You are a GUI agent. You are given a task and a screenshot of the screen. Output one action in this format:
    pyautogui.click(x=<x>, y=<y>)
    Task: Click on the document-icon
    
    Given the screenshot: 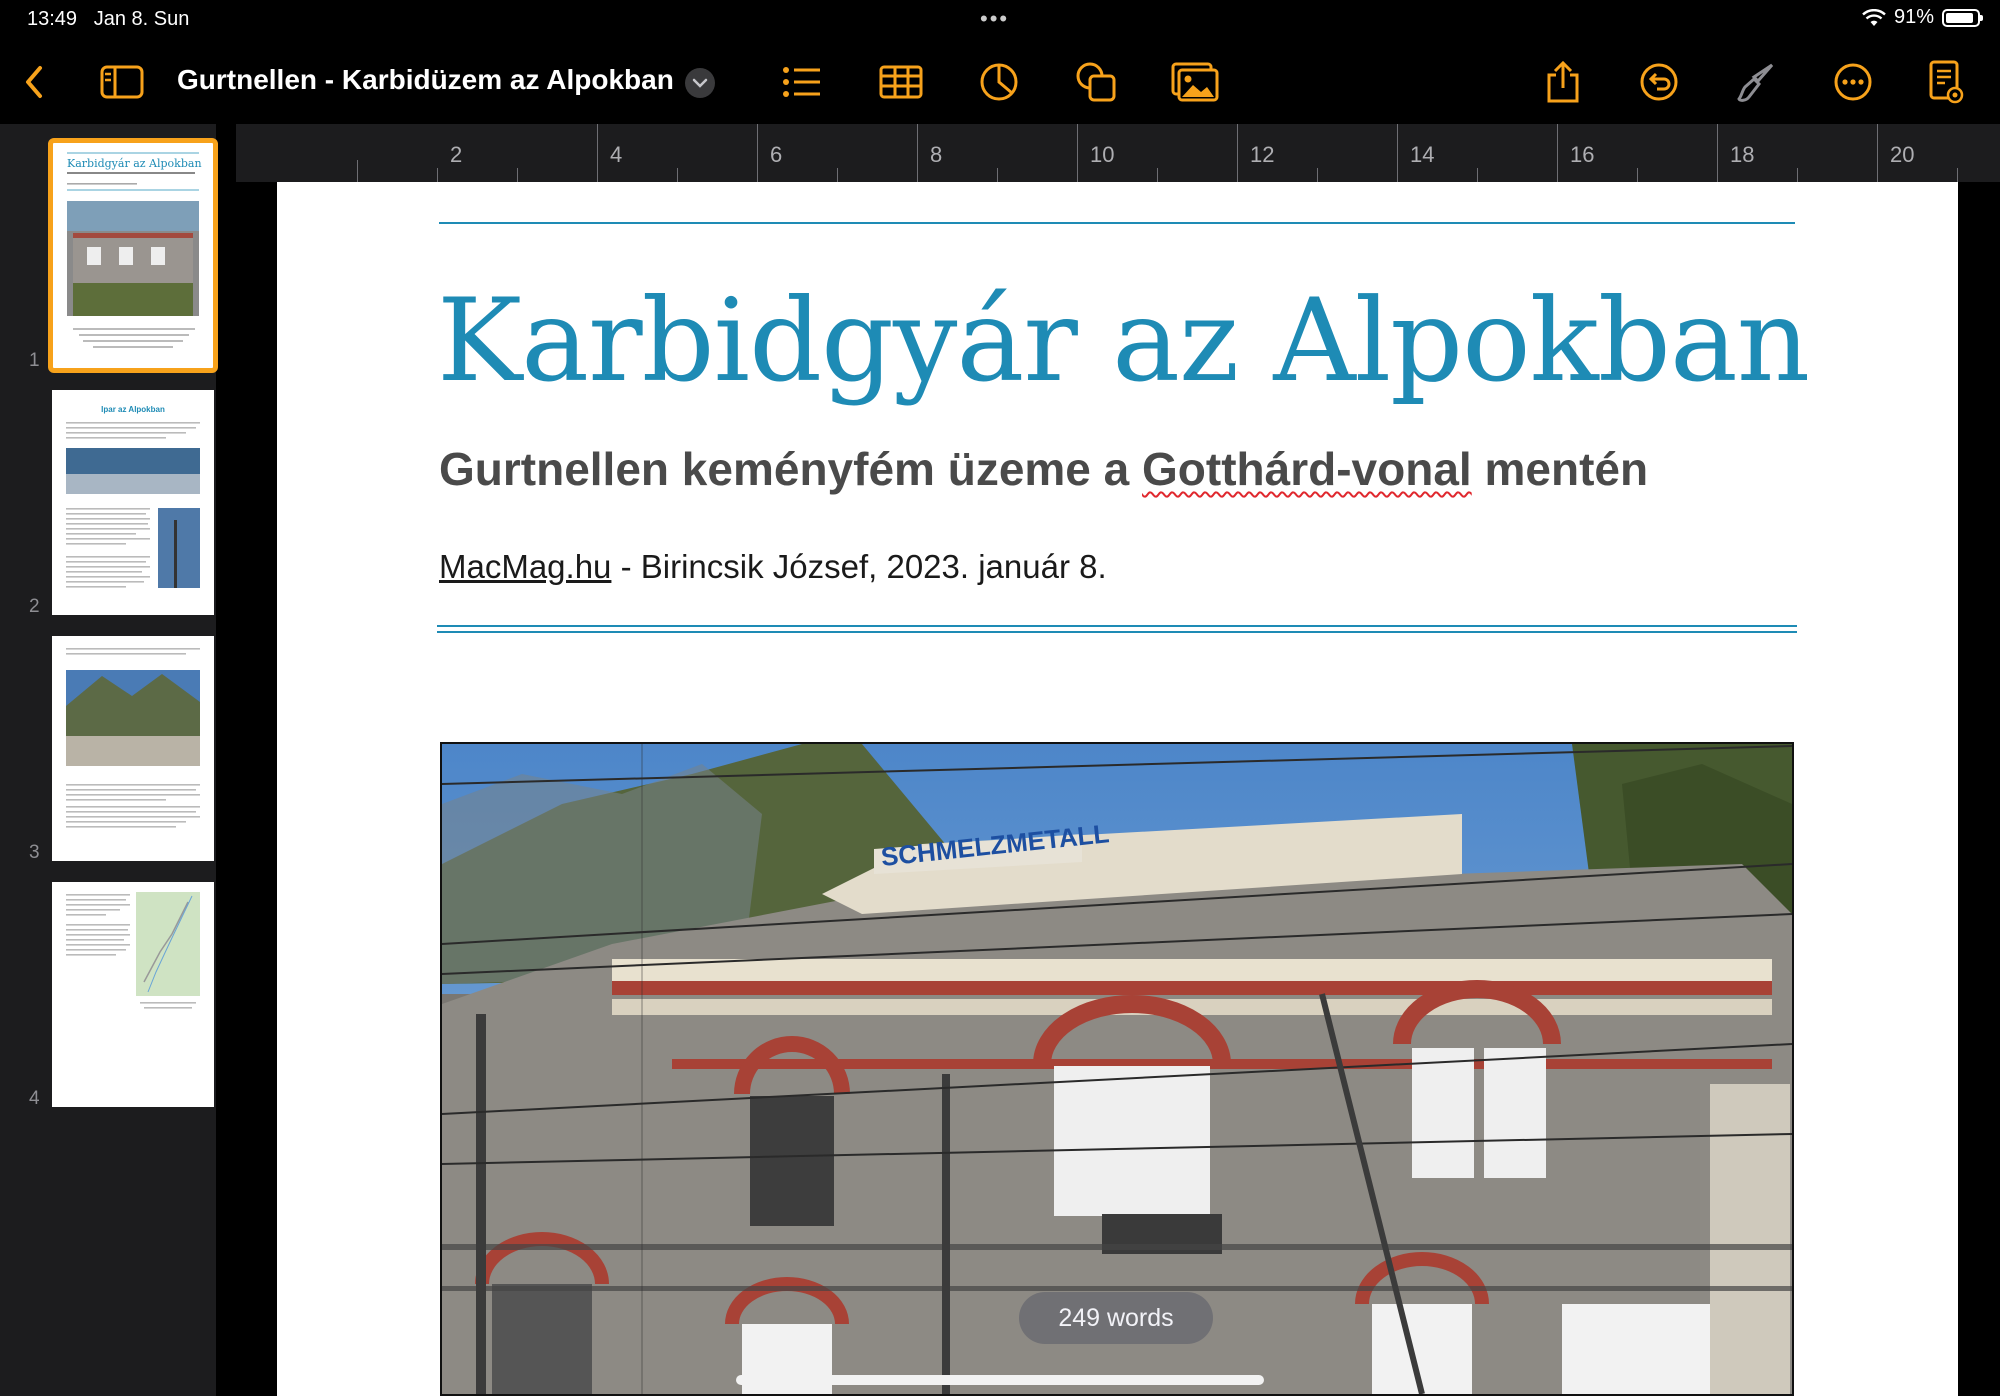 What is the action you would take?
    pyautogui.click(x=1946, y=82)
    